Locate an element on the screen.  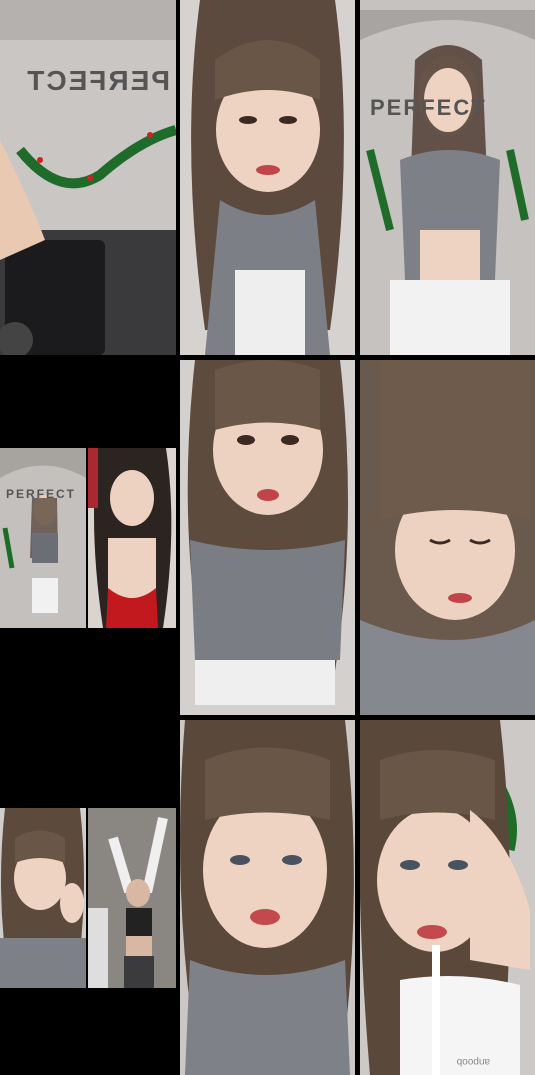
mini-arms-raised is located at coordinates (132, 898).